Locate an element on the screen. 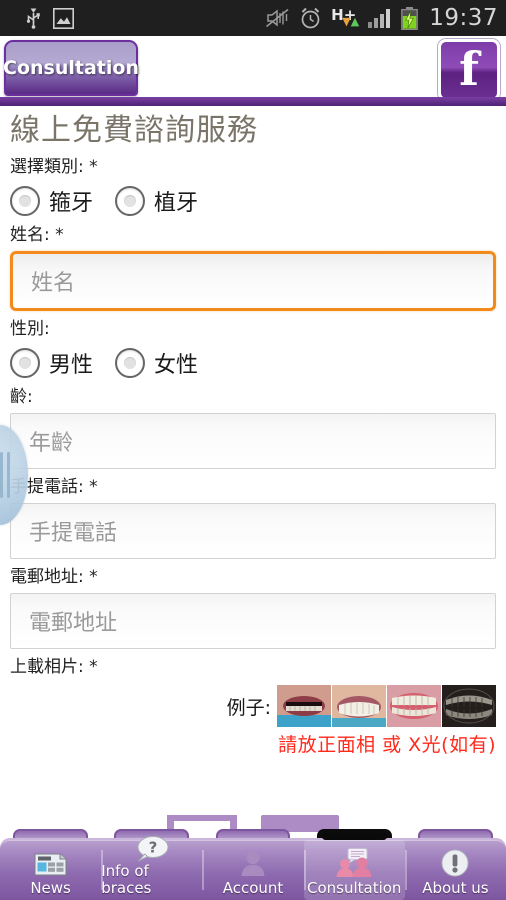  nav-label: Consultation is located at coordinates (354, 888).